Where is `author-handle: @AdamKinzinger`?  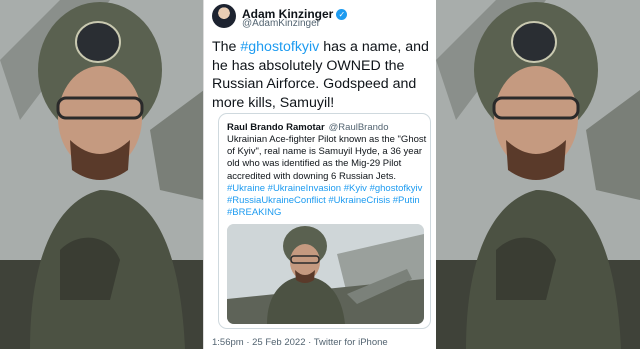
author-handle: @AdamKinzinger is located at coordinates (281, 23).